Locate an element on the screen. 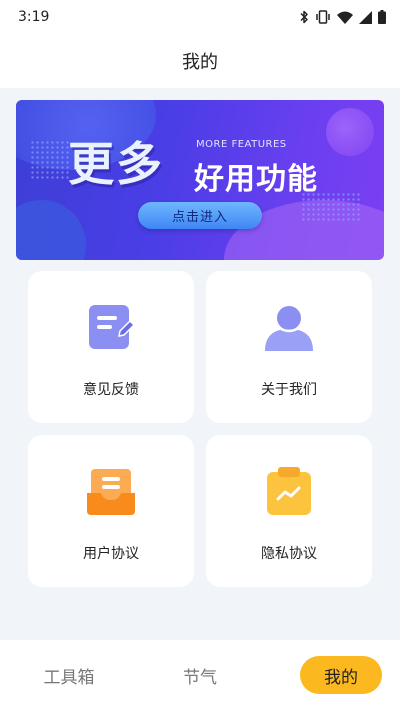 The image size is (400, 711). page-header: 我的 is located at coordinates (200, 61).